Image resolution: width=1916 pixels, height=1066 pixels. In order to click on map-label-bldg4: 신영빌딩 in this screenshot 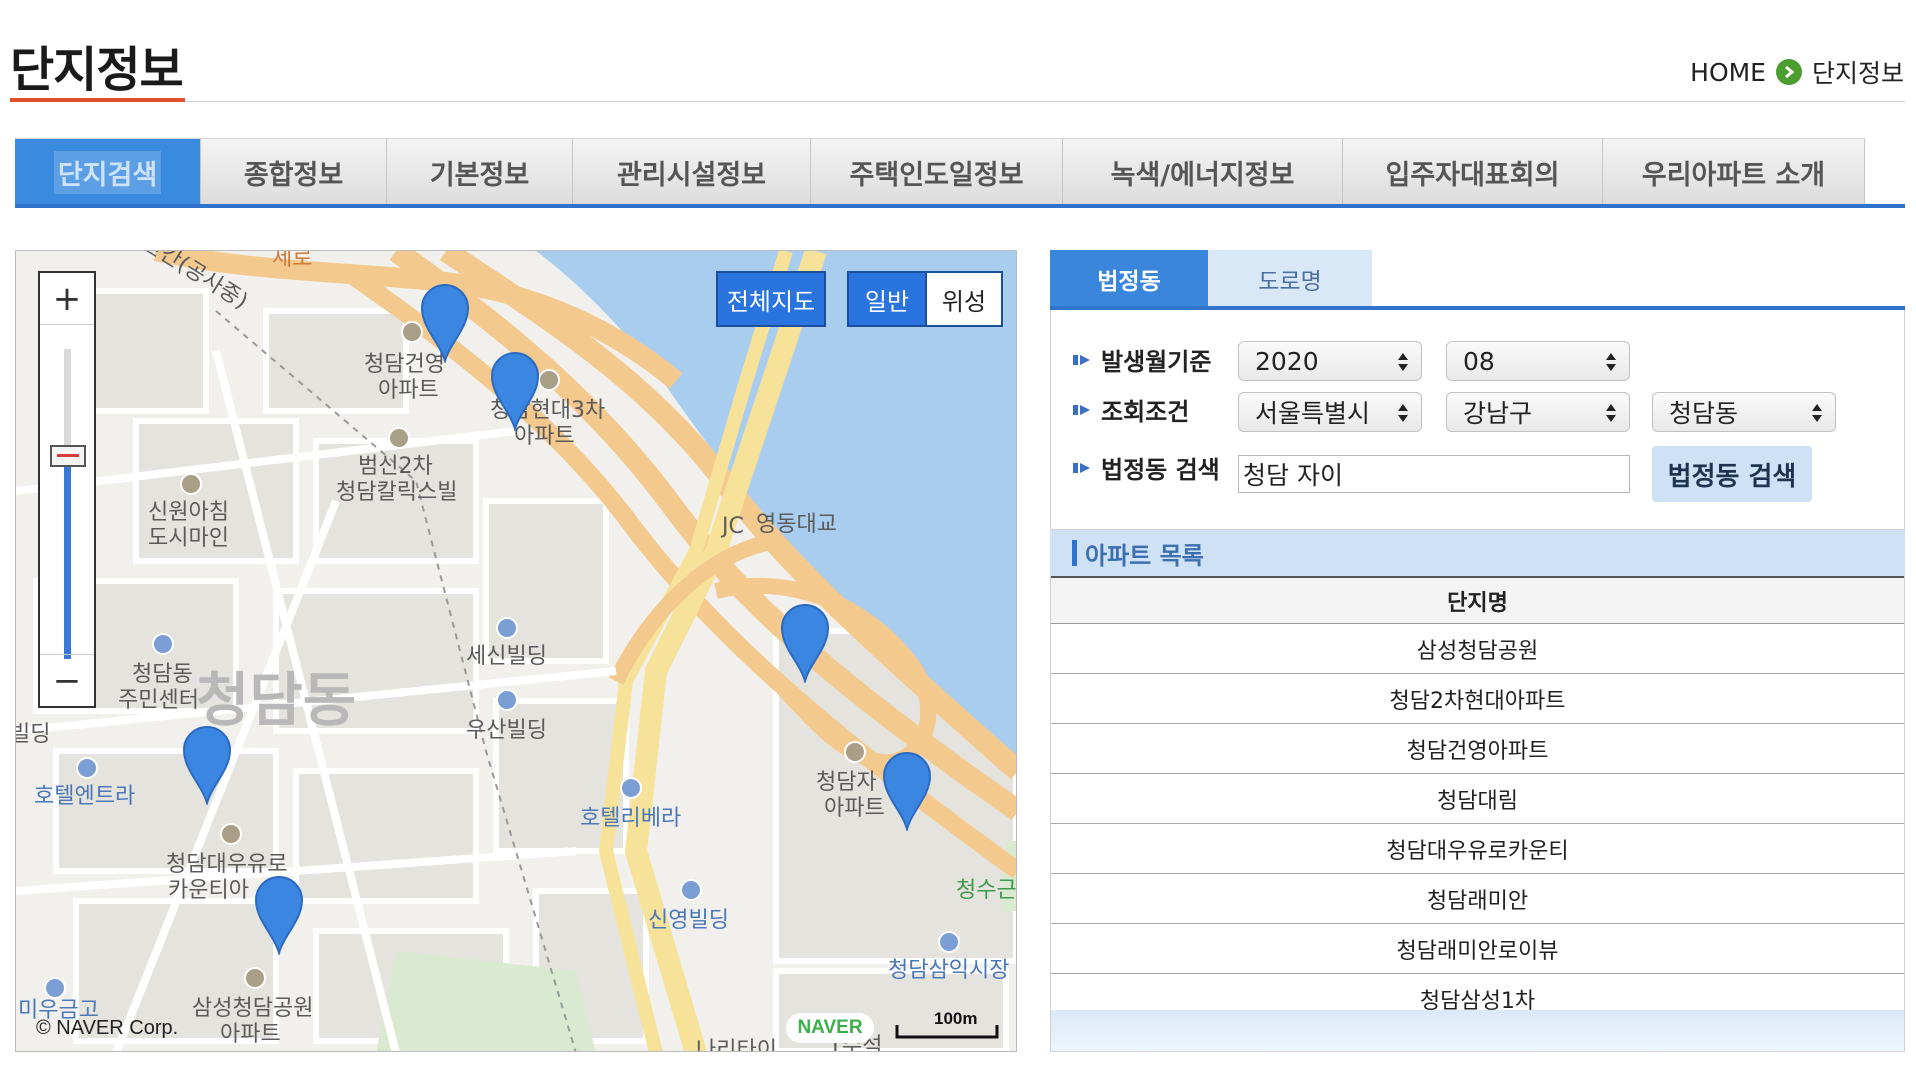, I will do `click(688, 920)`.